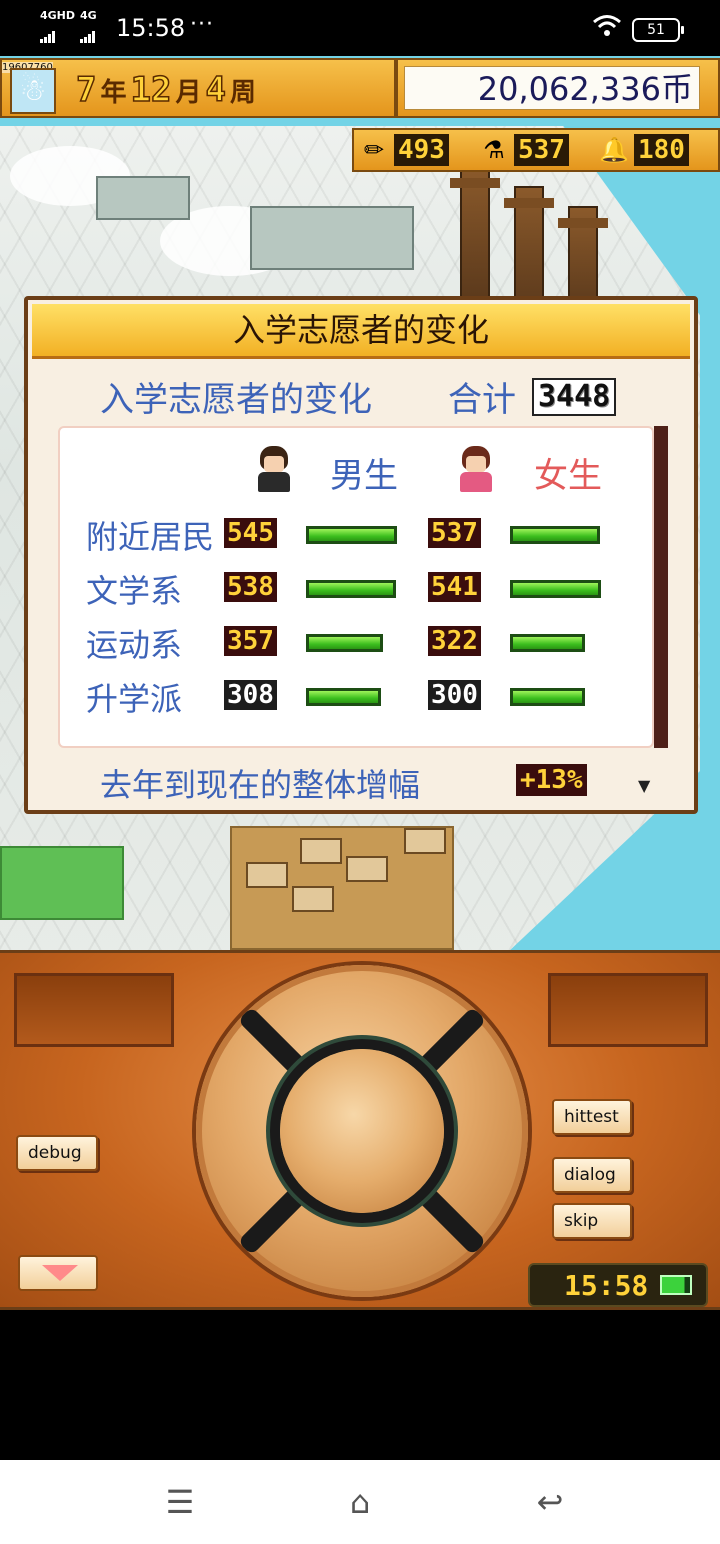 The width and height of the screenshot is (720, 1544). What do you see at coordinates (364, 476) in the screenshot?
I see `male-header: 男生` at bounding box center [364, 476].